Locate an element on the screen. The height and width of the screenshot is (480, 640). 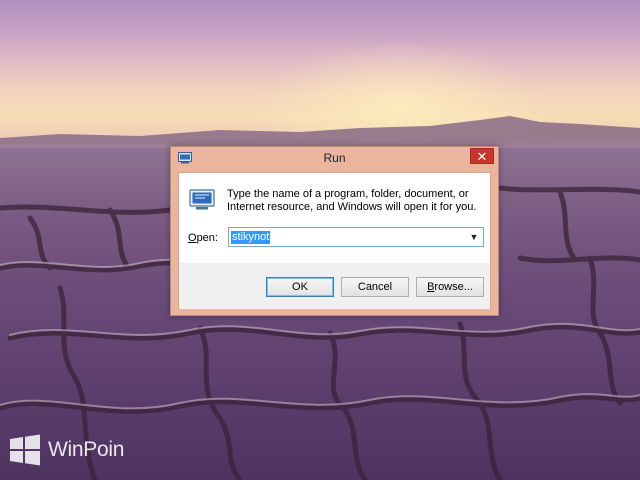
dialog-title: Run is located at coordinates (334, 158).